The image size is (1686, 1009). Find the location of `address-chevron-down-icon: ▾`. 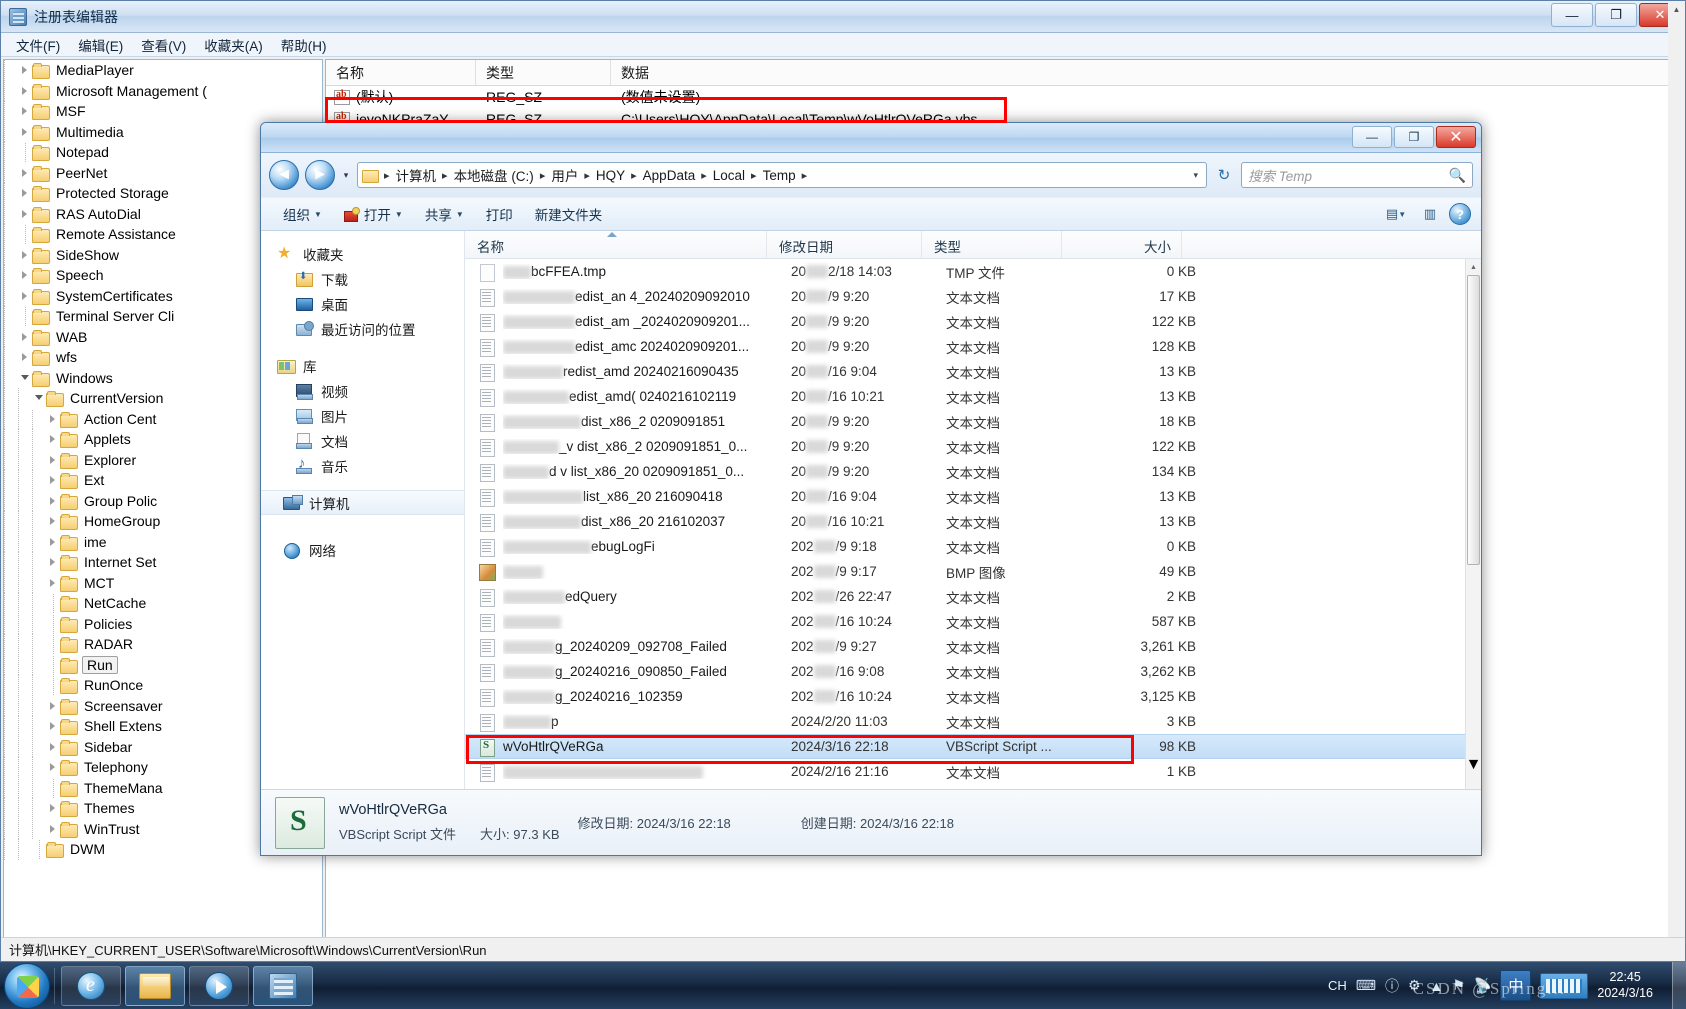

address-chevron-down-icon: ▾ is located at coordinates (1197, 175).